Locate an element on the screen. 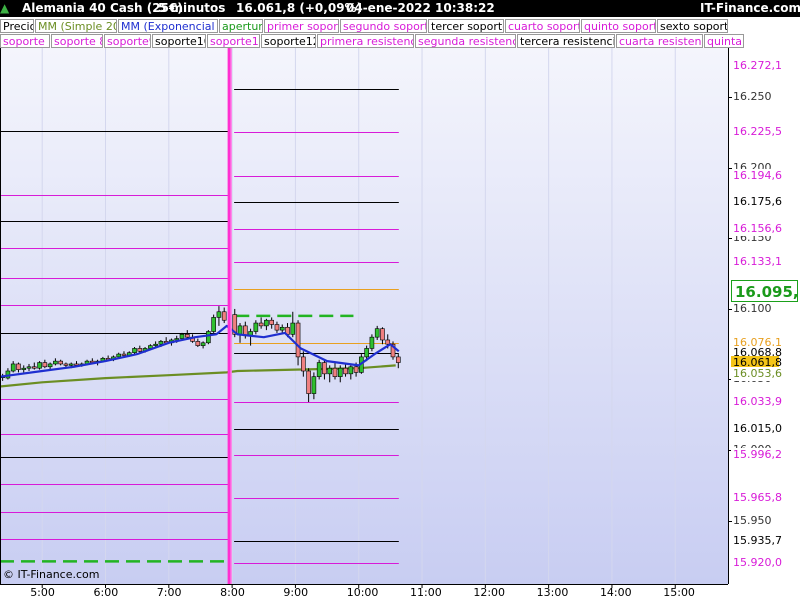 Image resolution: width=800 pixels, height=600 pixels. price-level-label: 15.935,7 is located at coordinates (756, 540).